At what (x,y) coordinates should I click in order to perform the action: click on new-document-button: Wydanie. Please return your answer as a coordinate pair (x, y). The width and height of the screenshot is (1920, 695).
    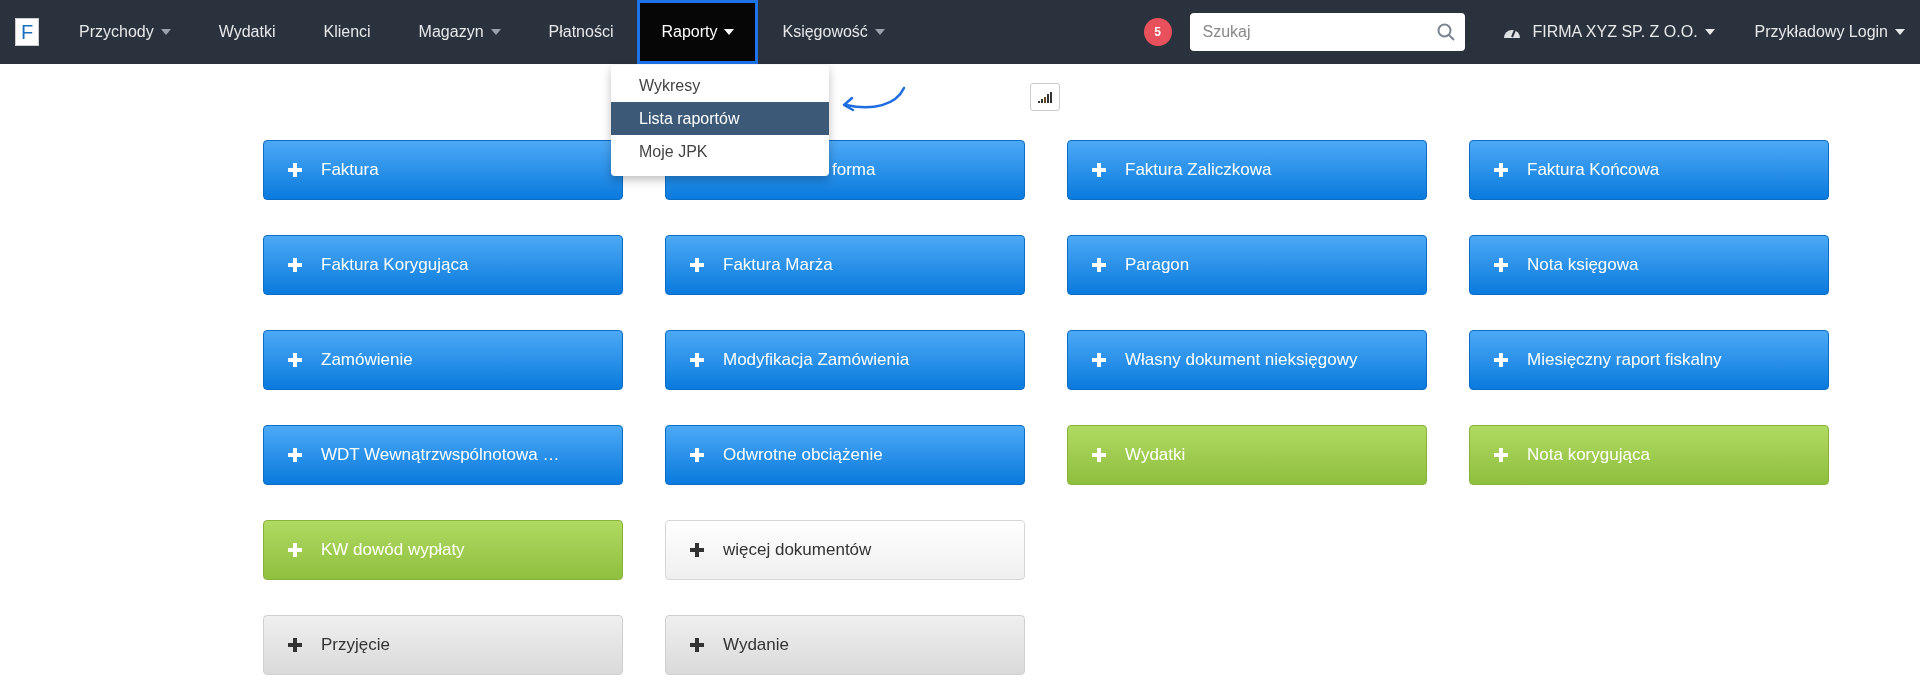
    Looking at the image, I should click on (845, 645).